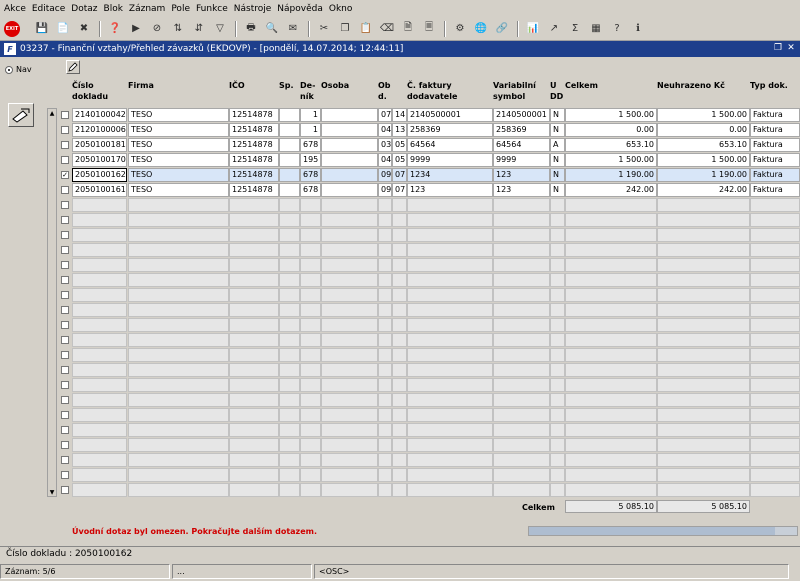 The width and height of the screenshot is (800, 581). I want to click on cell-varsym: 64564, so click(521, 145).